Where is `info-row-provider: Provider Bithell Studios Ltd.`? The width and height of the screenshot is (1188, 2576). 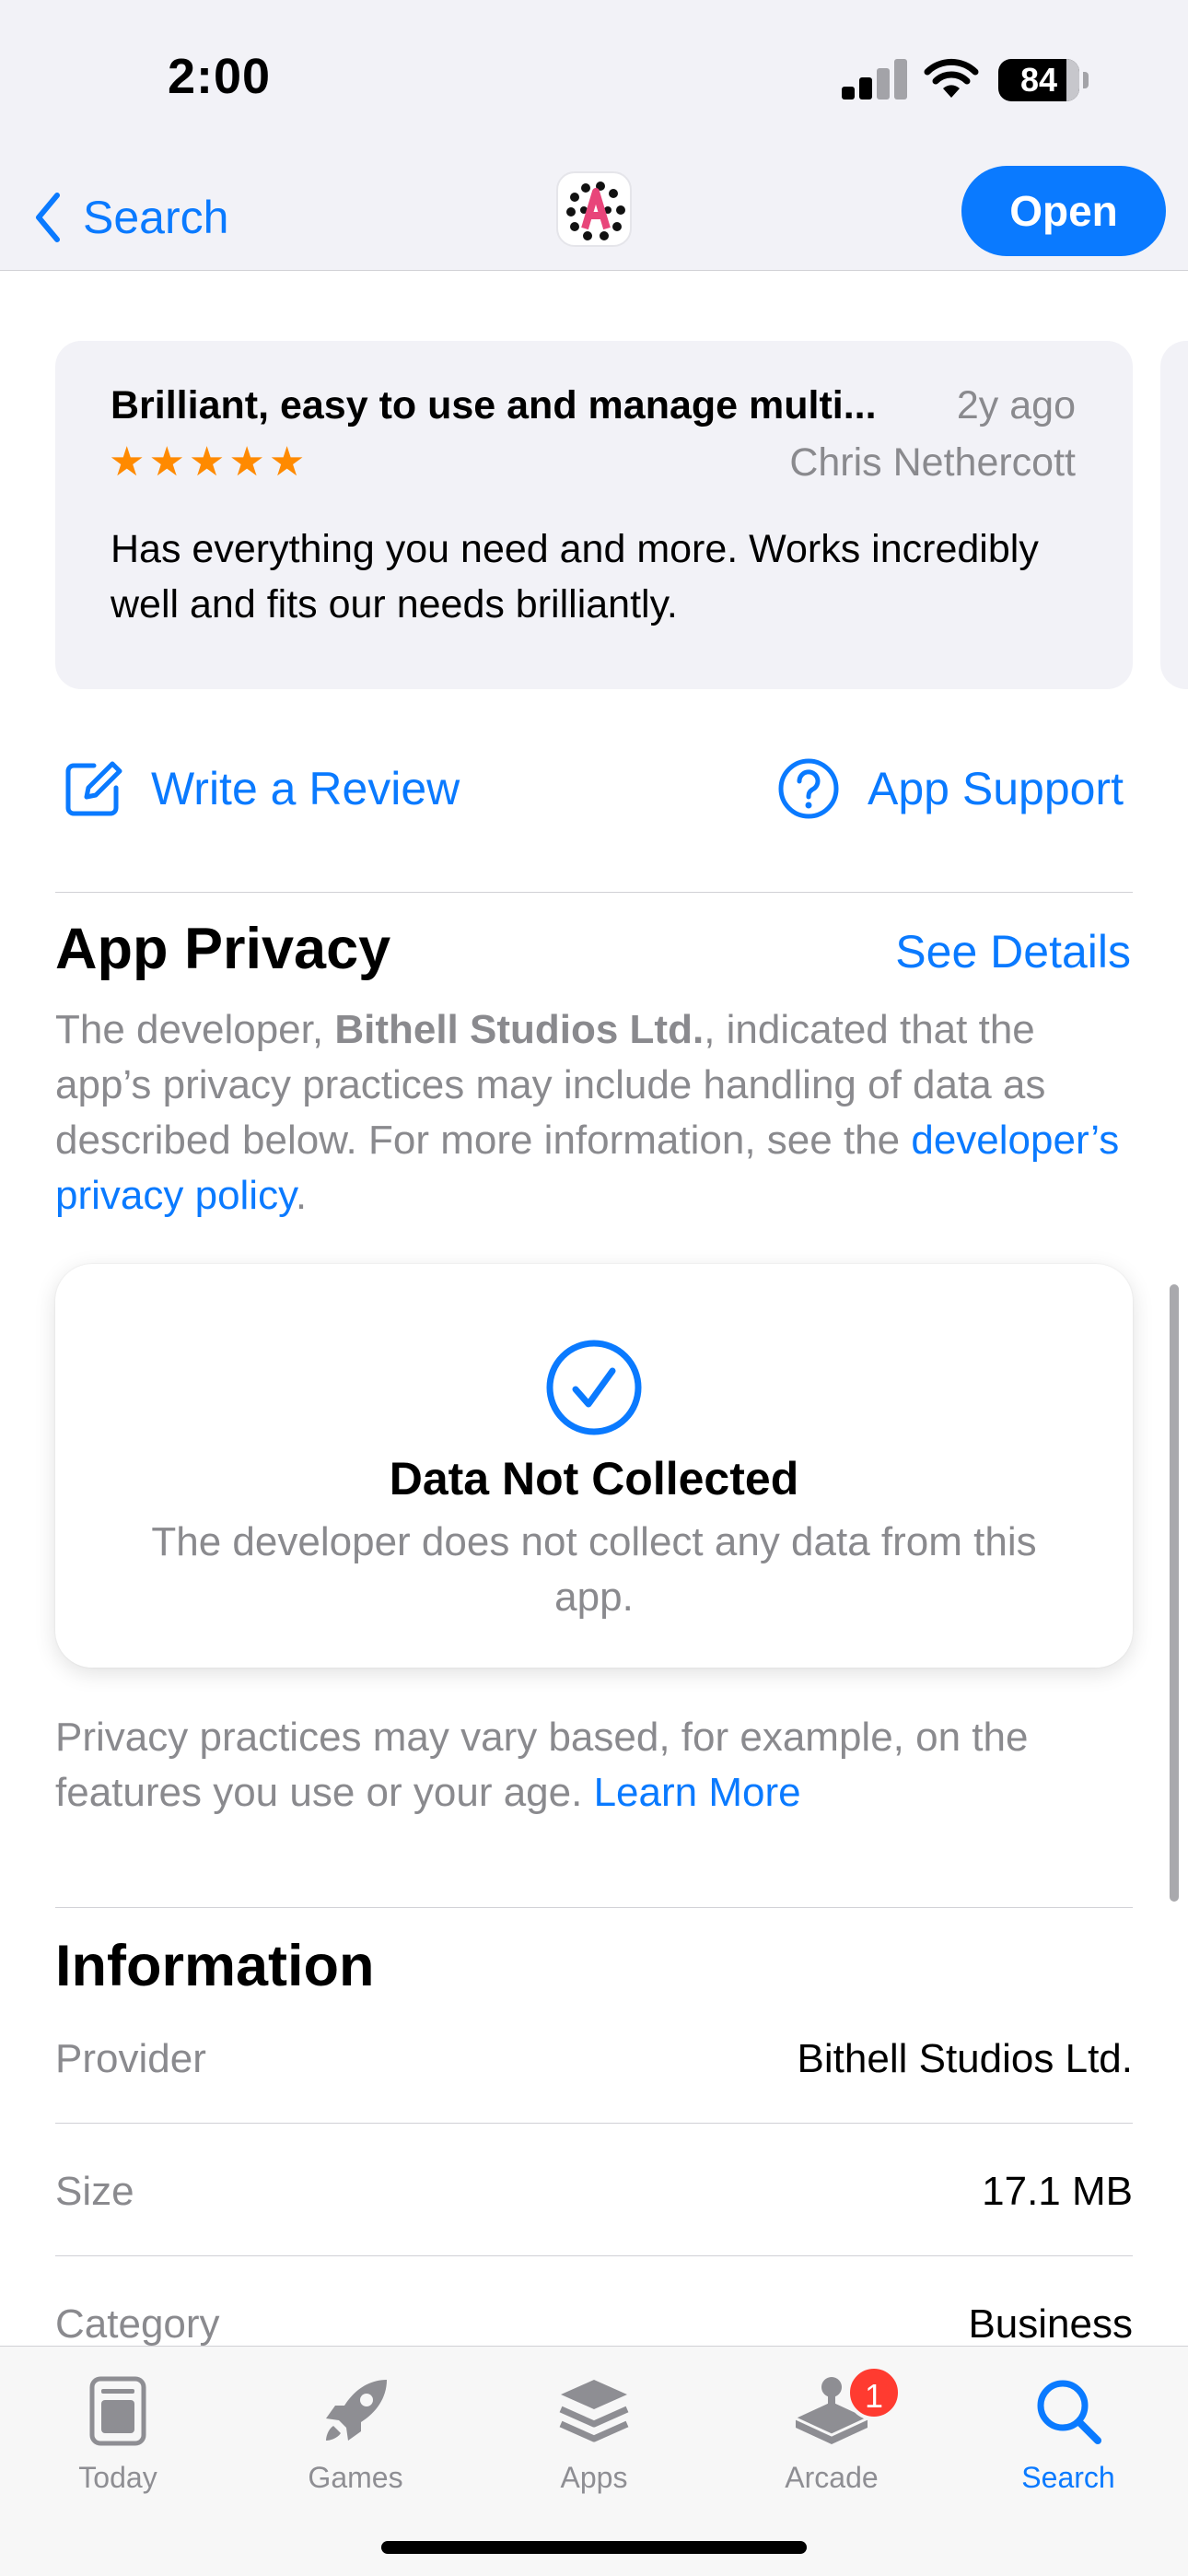 info-row-provider: Provider Bithell Studios Ltd. is located at coordinates (594, 2073).